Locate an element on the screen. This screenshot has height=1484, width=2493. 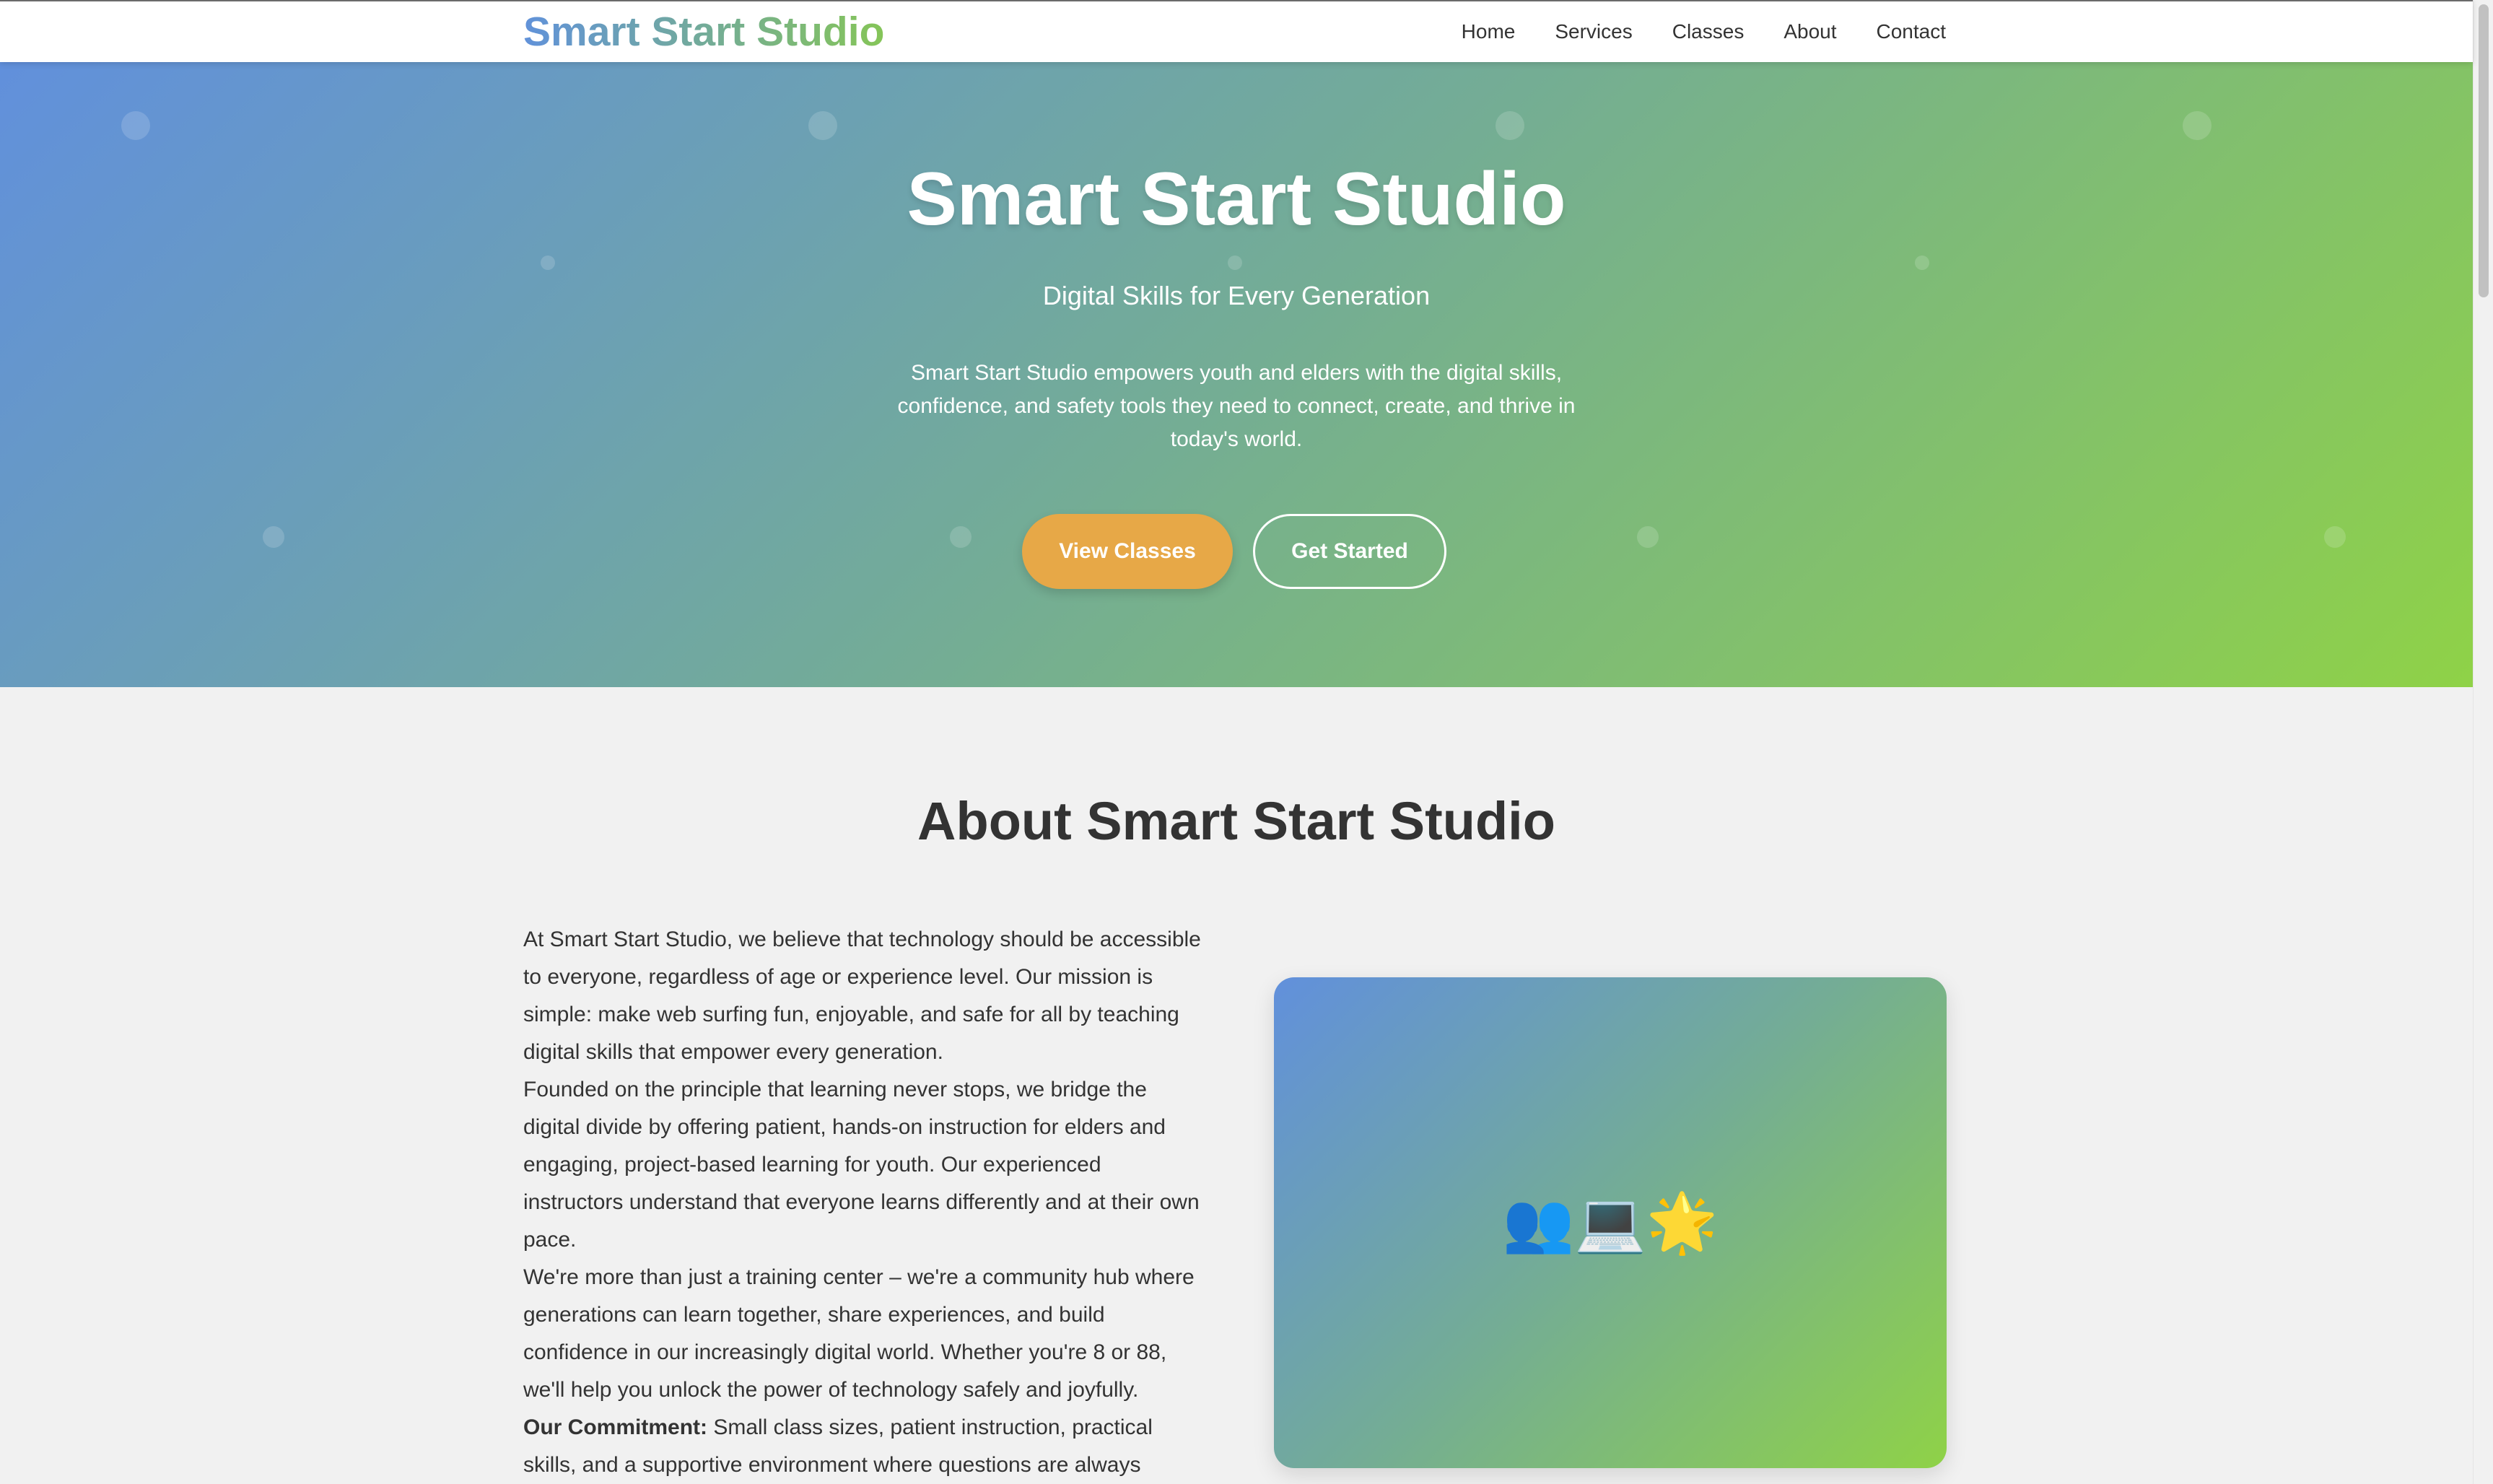
main-nav: Home Services Classes About Contact is located at coordinates (1704, 31).